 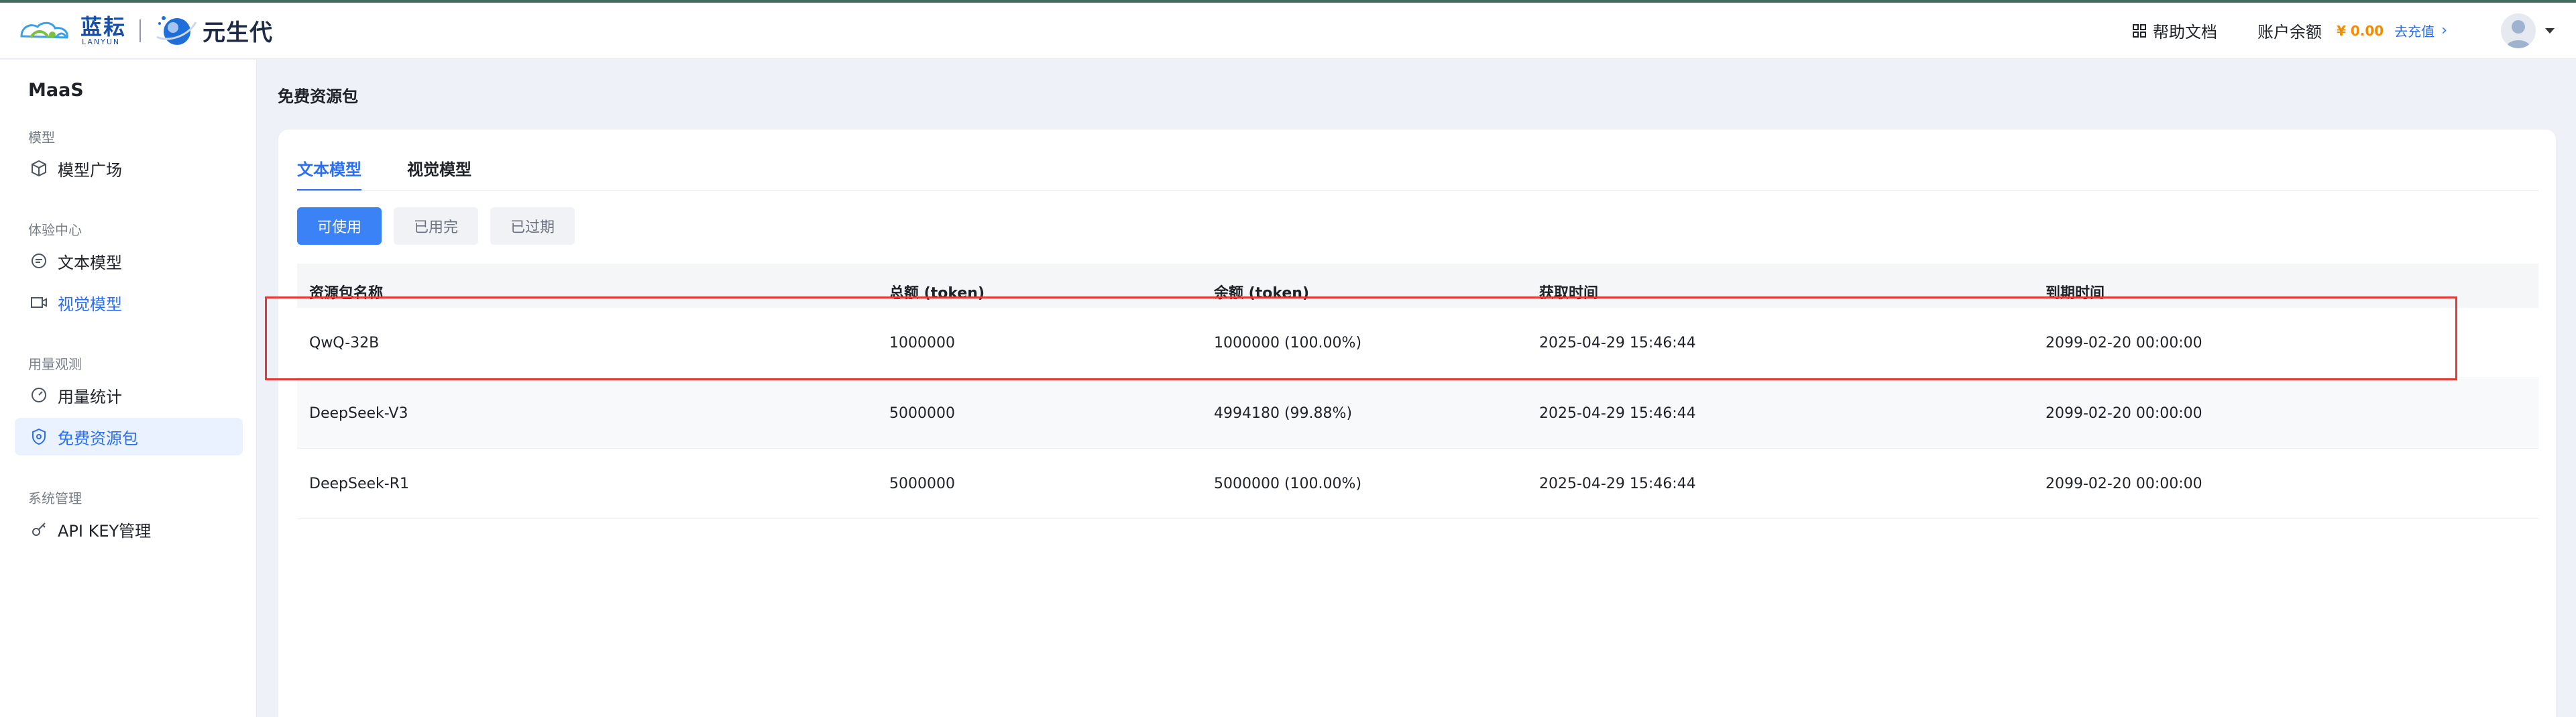 What do you see at coordinates (1283, 413) in the screenshot?
I see `cell-balance: 4994180 (99.88%)` at bounding box center [1283, 413].